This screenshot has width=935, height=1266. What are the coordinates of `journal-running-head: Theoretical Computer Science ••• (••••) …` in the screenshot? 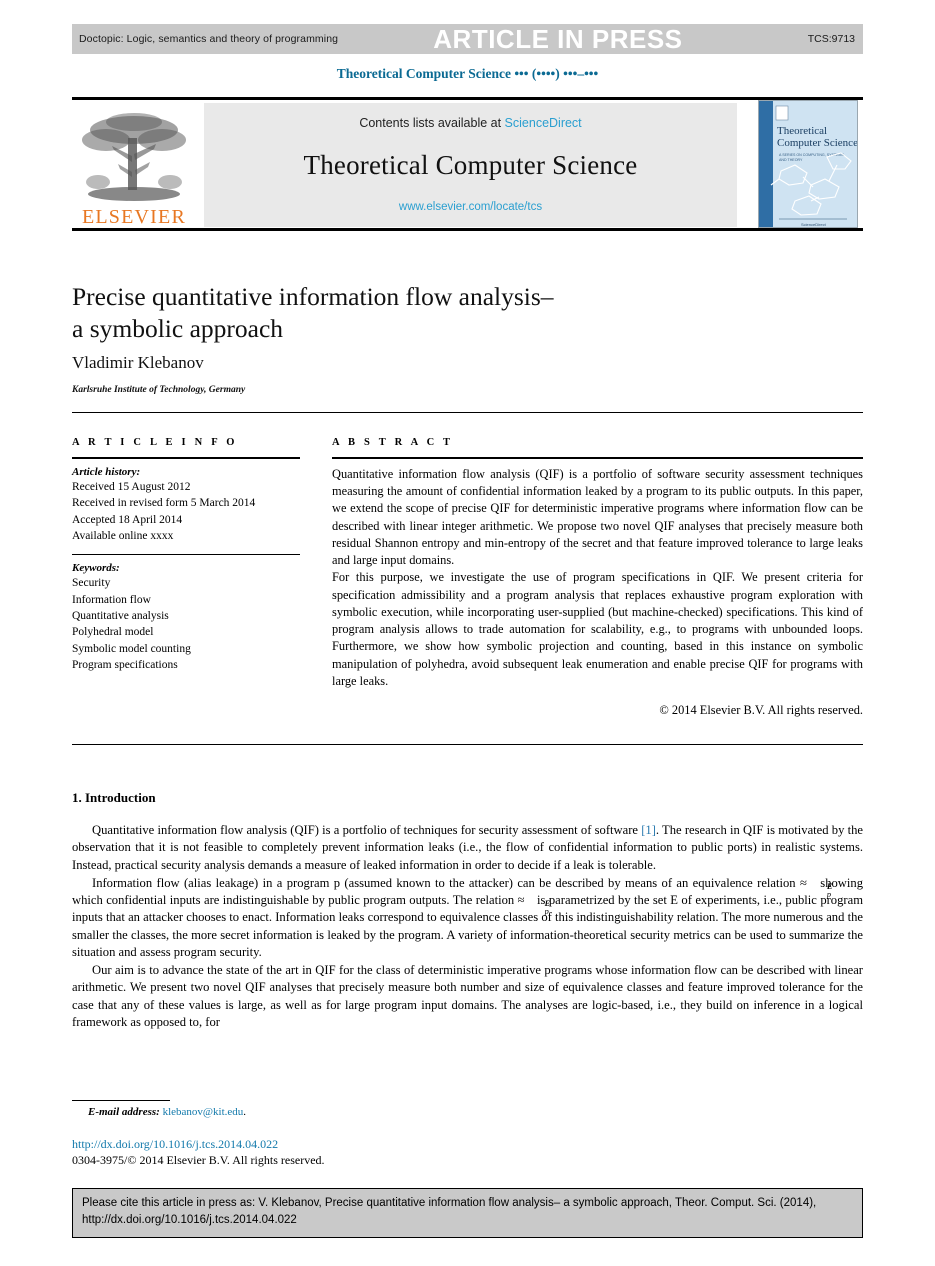 It's located at (467, 73).